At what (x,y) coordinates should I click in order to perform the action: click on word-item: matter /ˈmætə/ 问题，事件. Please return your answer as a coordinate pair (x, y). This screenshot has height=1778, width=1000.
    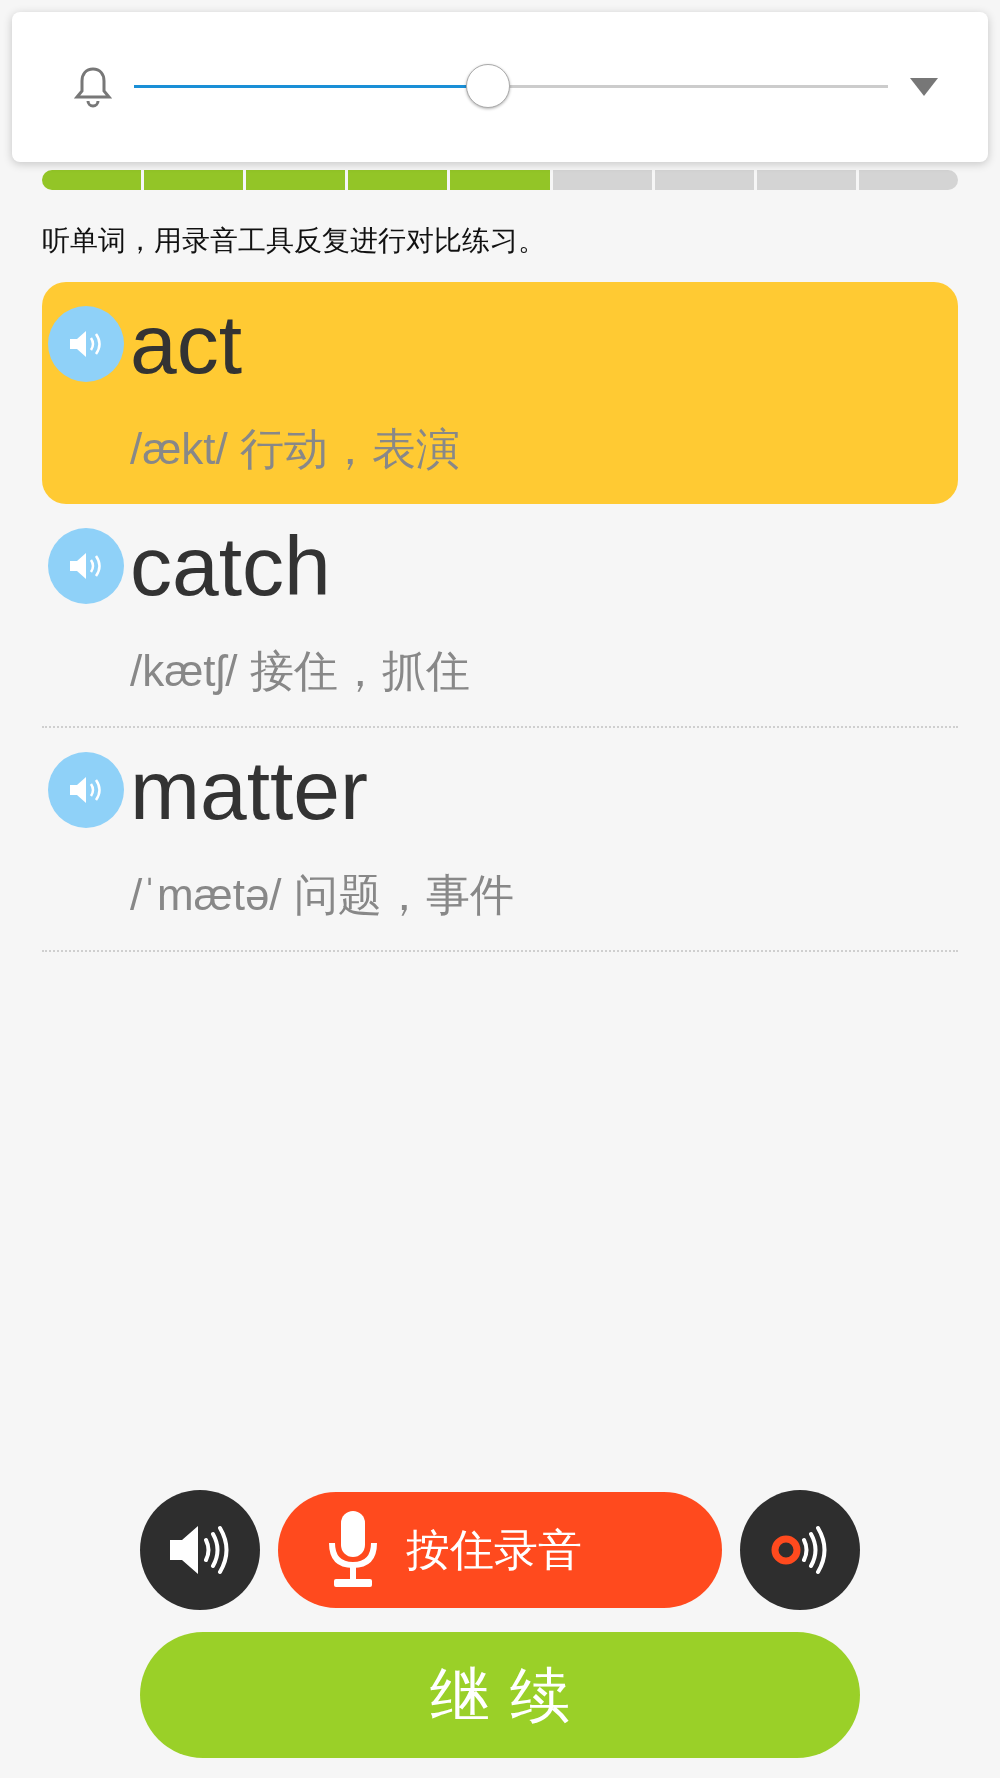
    Looking at the image, I should click on (500, 840).